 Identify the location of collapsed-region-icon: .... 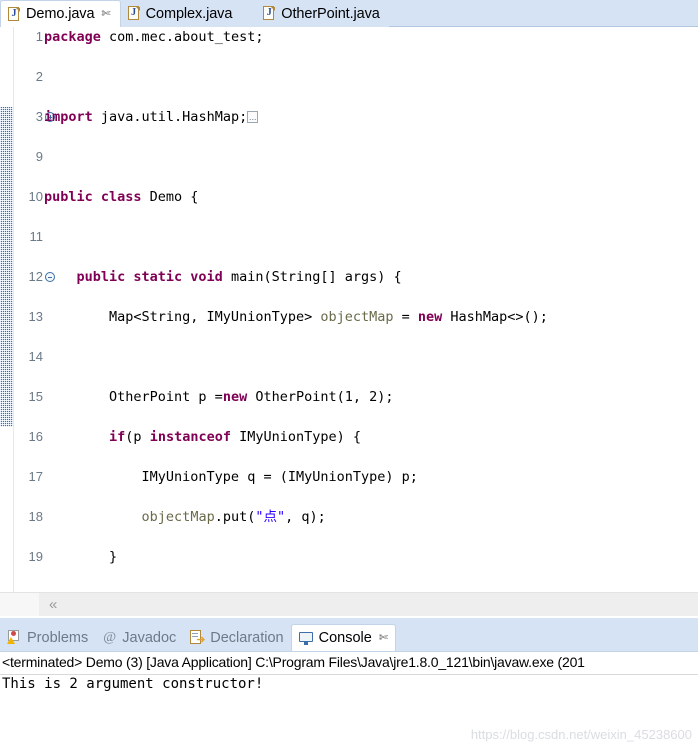
(253, 117).